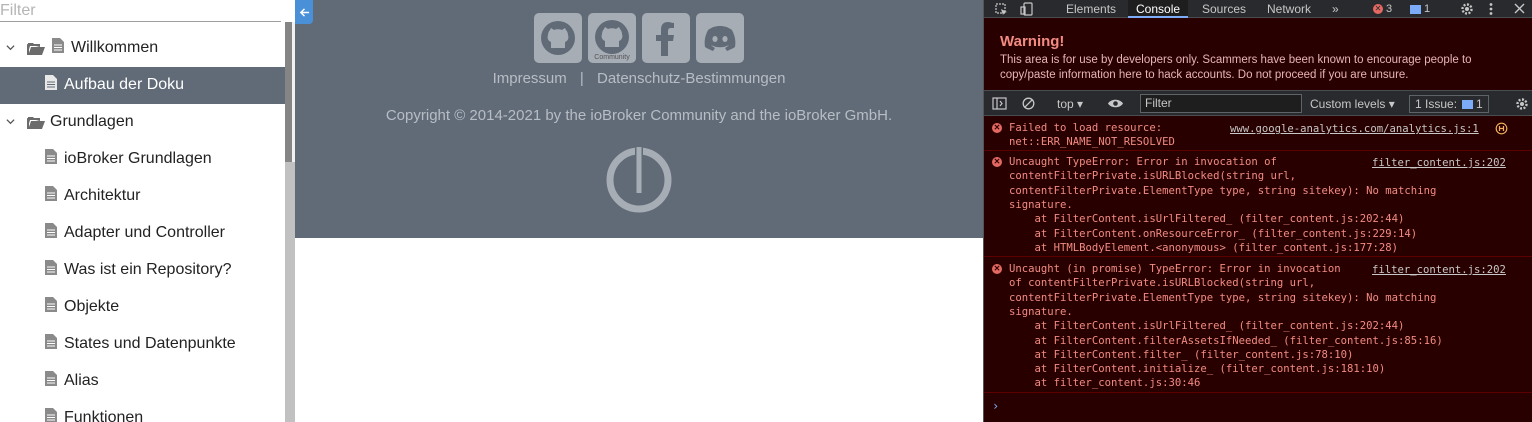  What do you see at coordinates (1427, 9) in the screenshot?
I see `info-count: 1` at bounding box center [1427, 9].